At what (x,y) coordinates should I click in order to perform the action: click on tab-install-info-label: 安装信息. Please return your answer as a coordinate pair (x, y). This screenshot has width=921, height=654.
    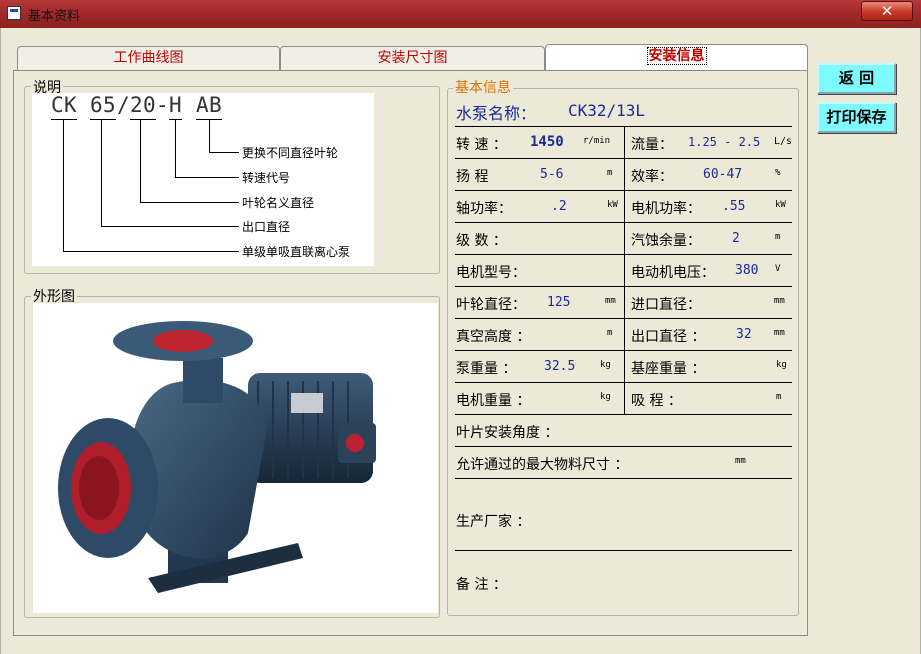
    Looking at the image, I should click on (676, 56).